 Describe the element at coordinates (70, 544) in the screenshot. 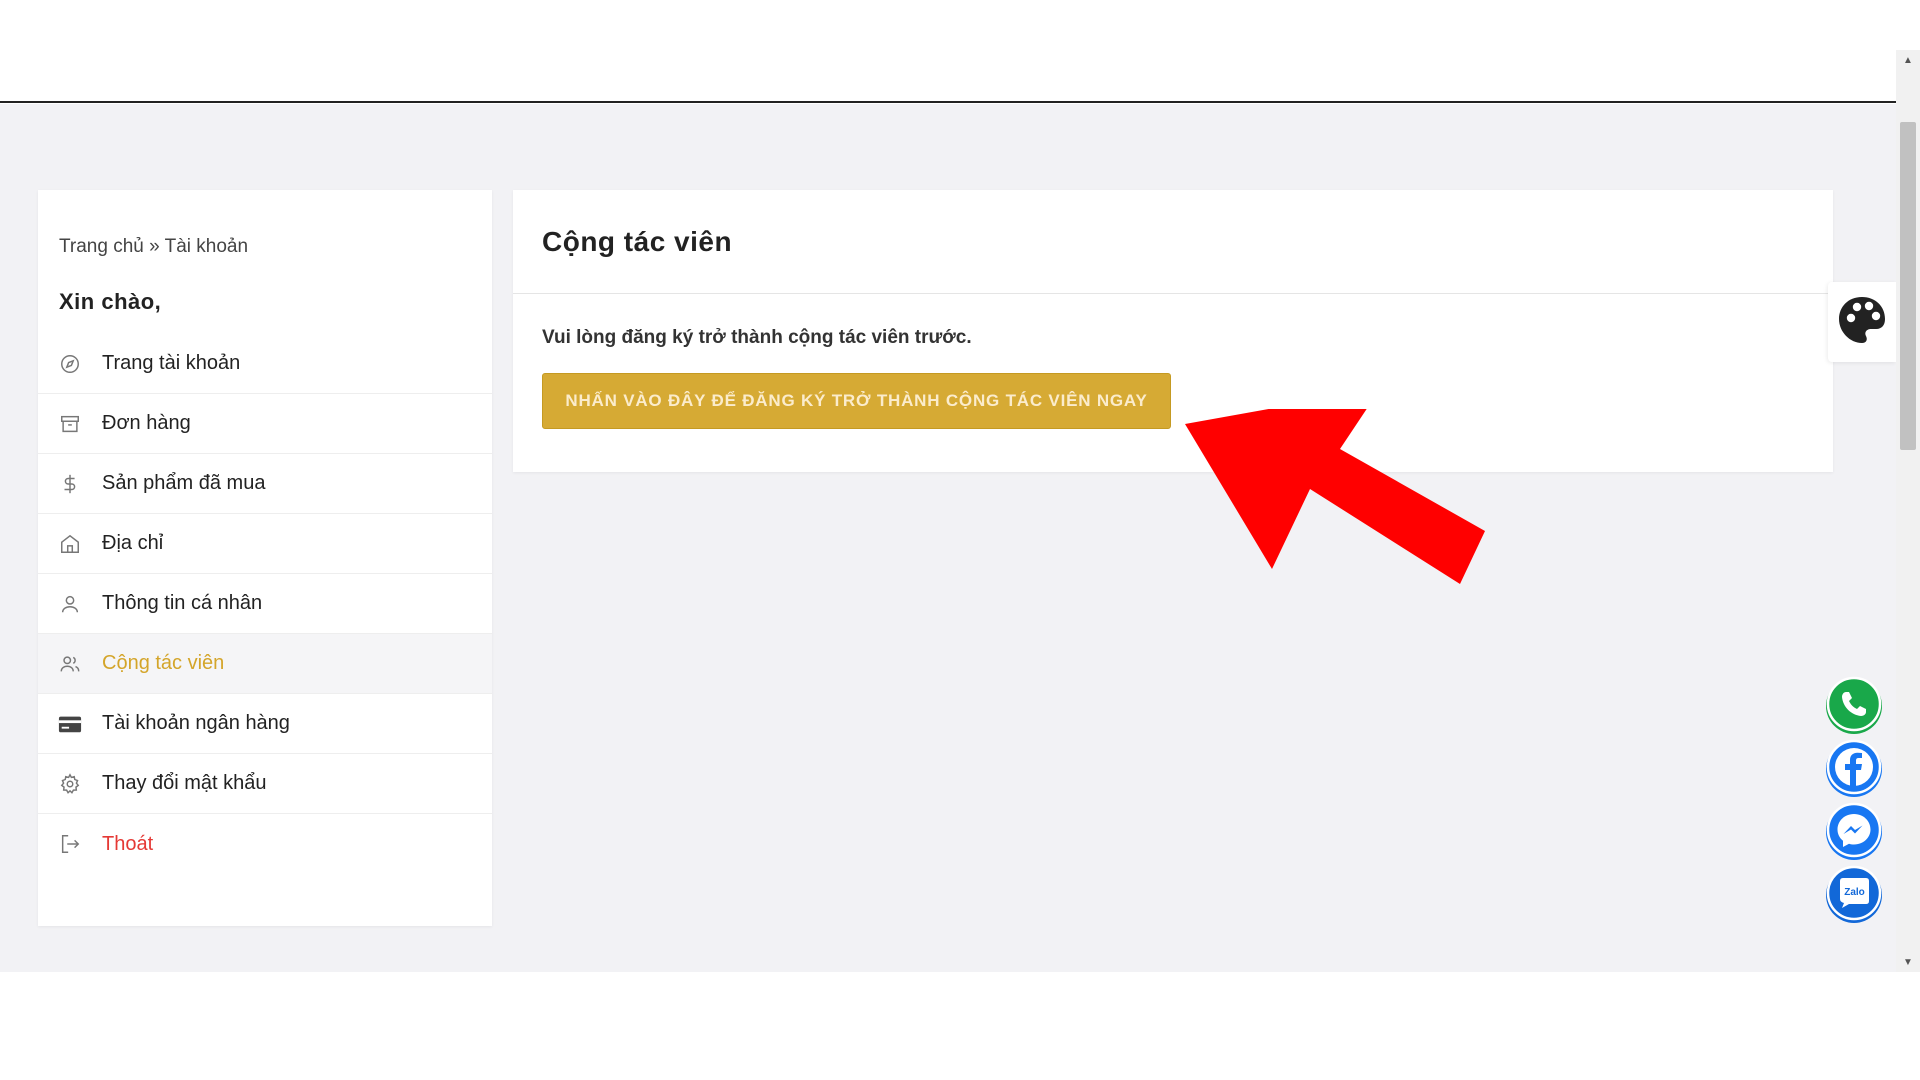

I see `home-icon` at that location.